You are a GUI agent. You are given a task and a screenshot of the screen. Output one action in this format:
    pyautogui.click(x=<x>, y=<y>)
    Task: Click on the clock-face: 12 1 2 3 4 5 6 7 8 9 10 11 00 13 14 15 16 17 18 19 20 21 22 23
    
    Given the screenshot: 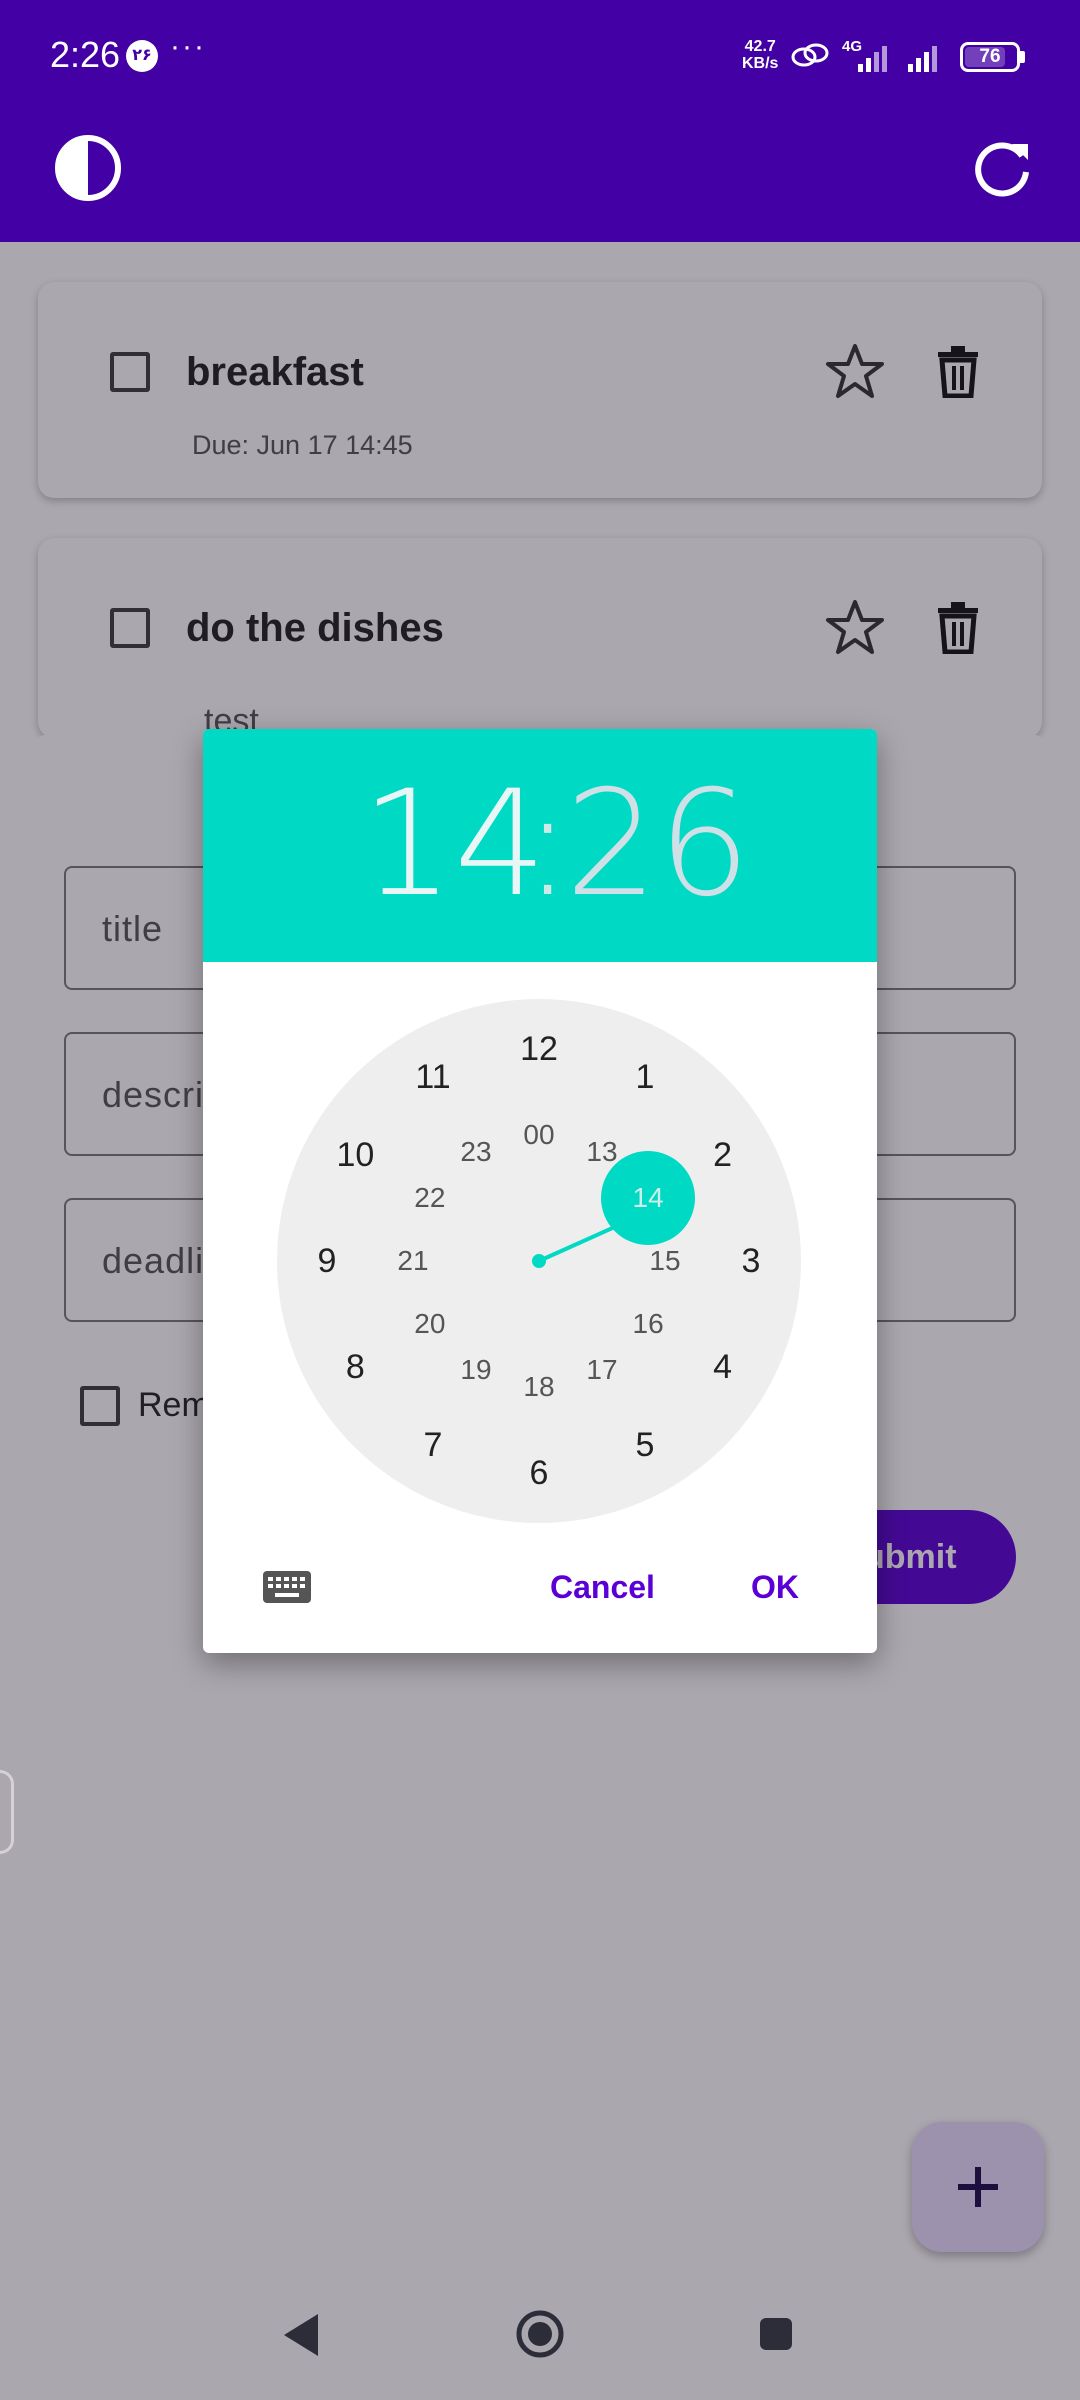 What is the action you would take?
    pyautogui.click(x=539, y=1261)
    